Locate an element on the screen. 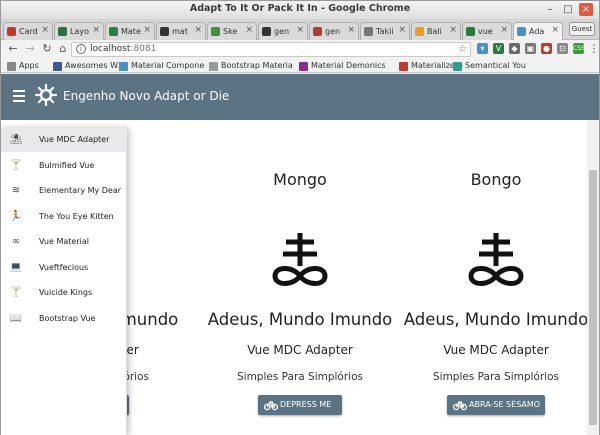 This screenshot has width=600, height=435. drawer-item-label: Elementary My Dear is located at coordinates (80, 190).